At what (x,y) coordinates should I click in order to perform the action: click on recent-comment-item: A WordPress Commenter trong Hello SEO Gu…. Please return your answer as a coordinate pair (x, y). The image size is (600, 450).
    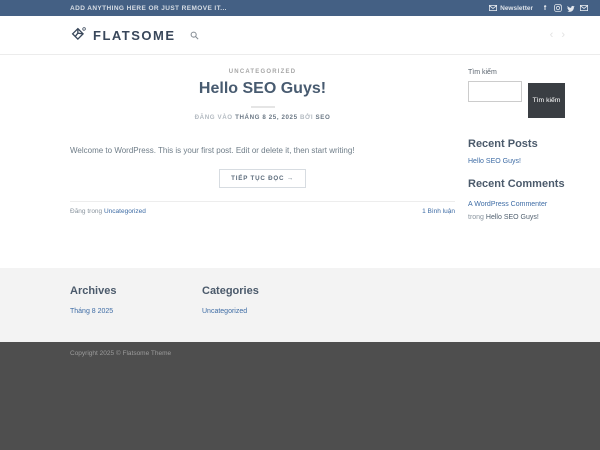
    Looking at the image, I should click on (516, 211).